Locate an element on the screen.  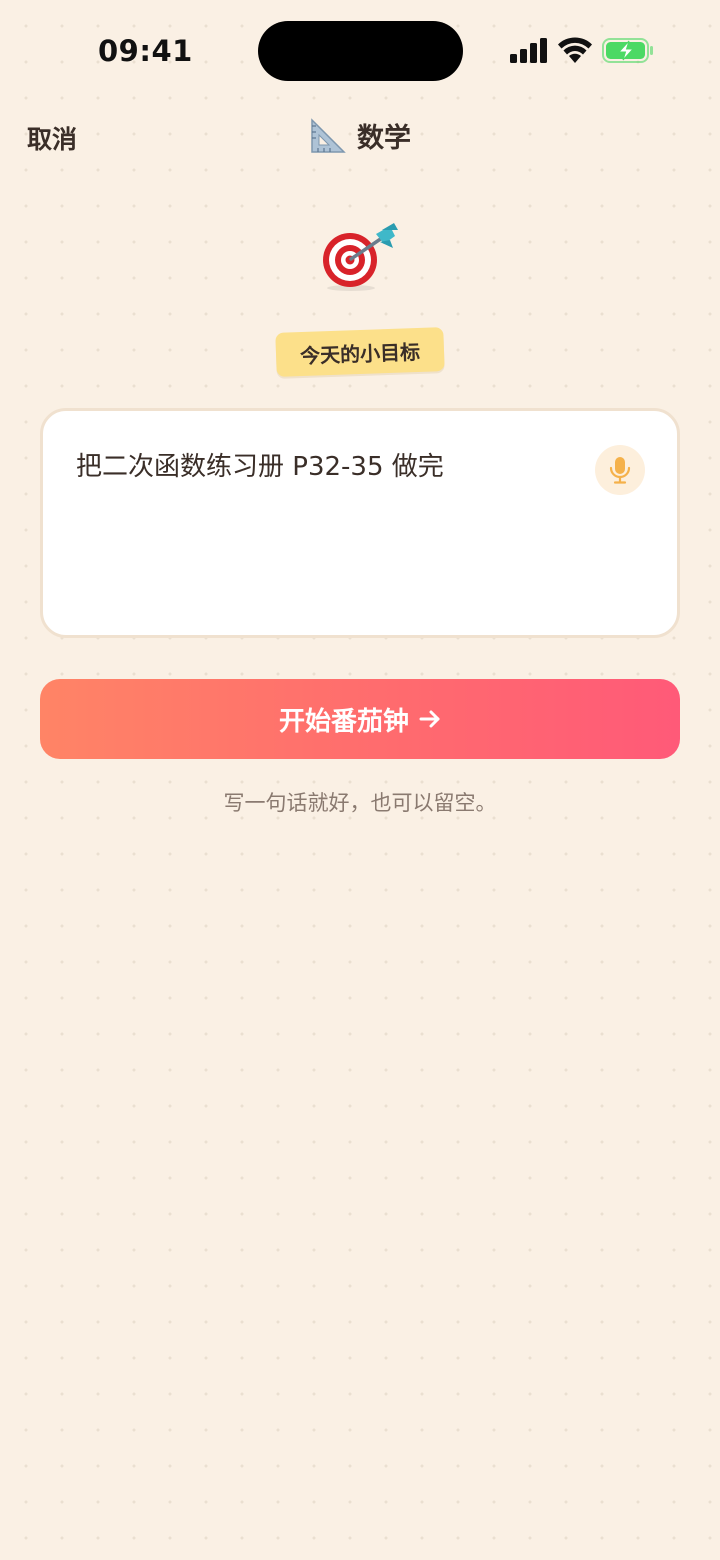
voice-input-button is located at coordinates (620, 470).